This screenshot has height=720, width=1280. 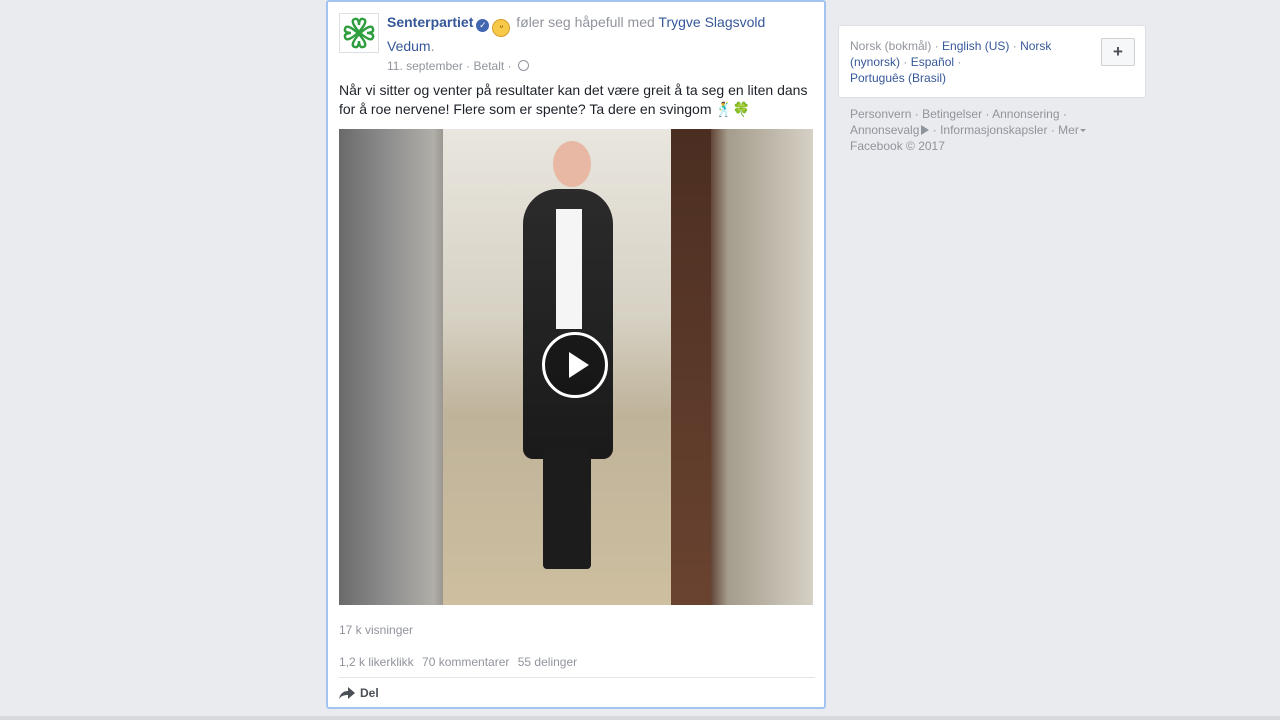 What do you see at coordinates (425, 66) in the screenshot?
I see `post-date-link: 11. september` at bounding box center [425, 66].